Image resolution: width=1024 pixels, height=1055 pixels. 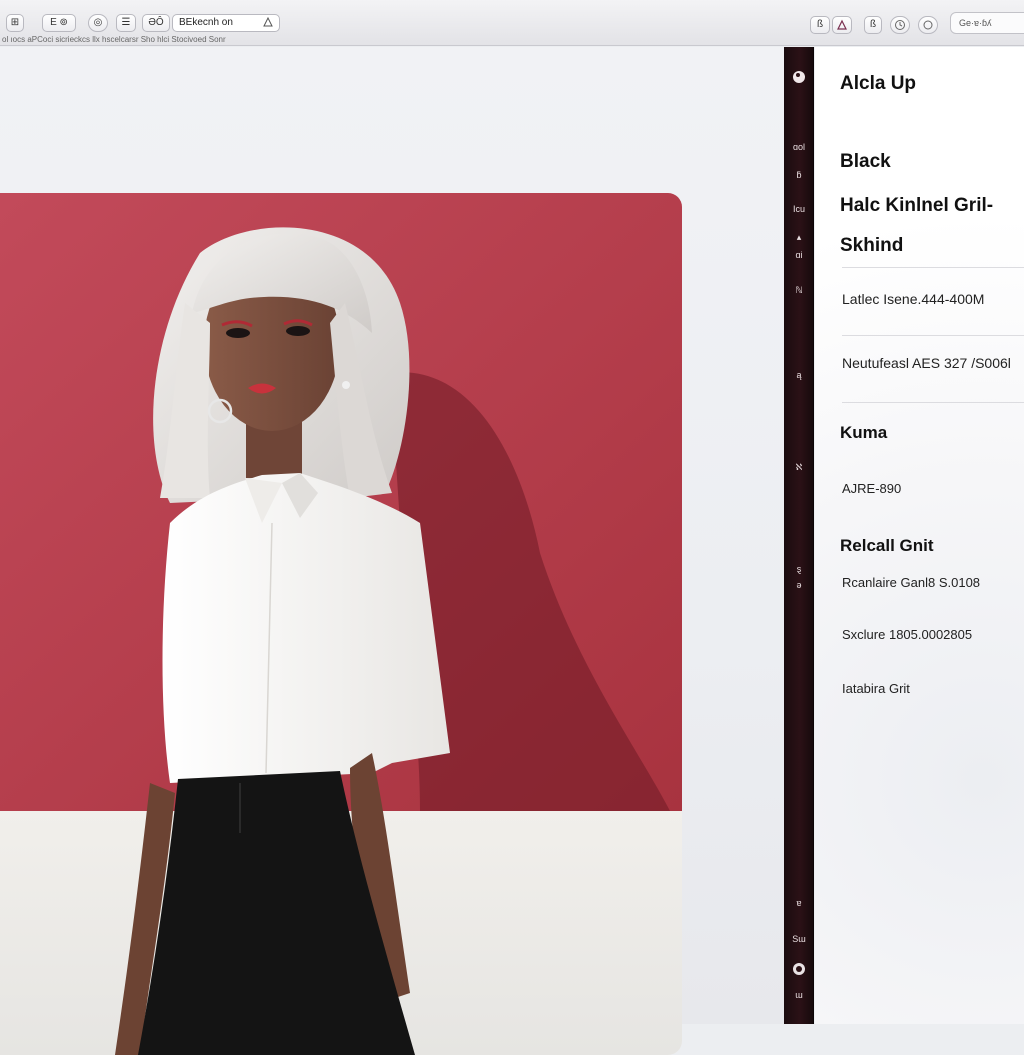 I want to click on address-text: BEkecnh on, so click(x=206, y=22).